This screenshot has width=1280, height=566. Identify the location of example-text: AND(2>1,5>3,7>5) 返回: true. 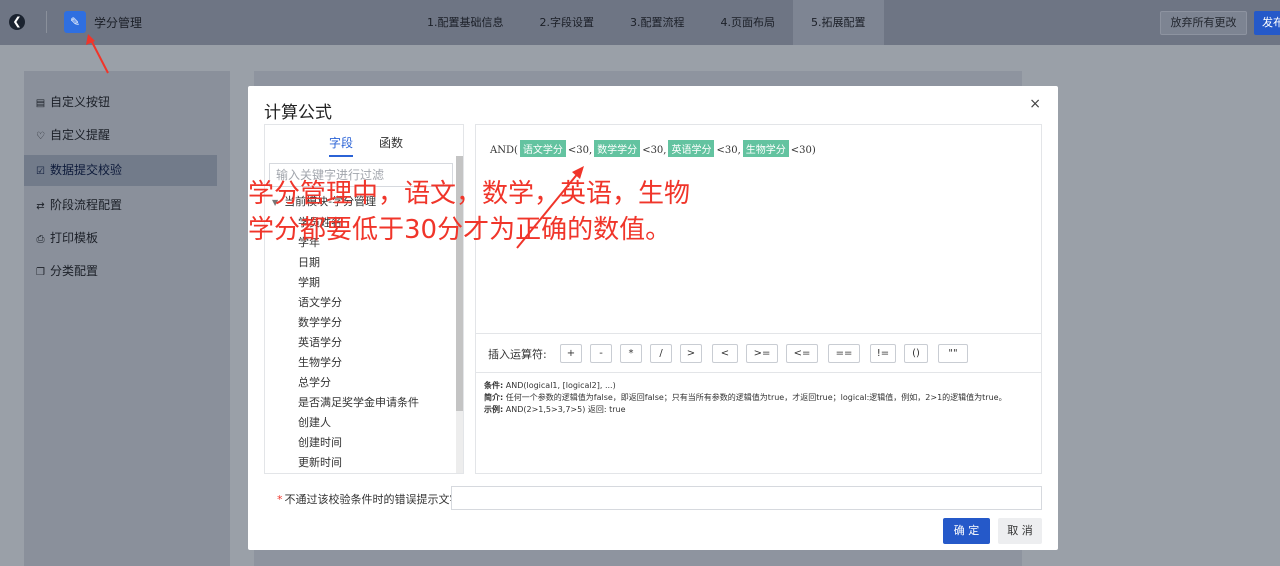
(565, 409).